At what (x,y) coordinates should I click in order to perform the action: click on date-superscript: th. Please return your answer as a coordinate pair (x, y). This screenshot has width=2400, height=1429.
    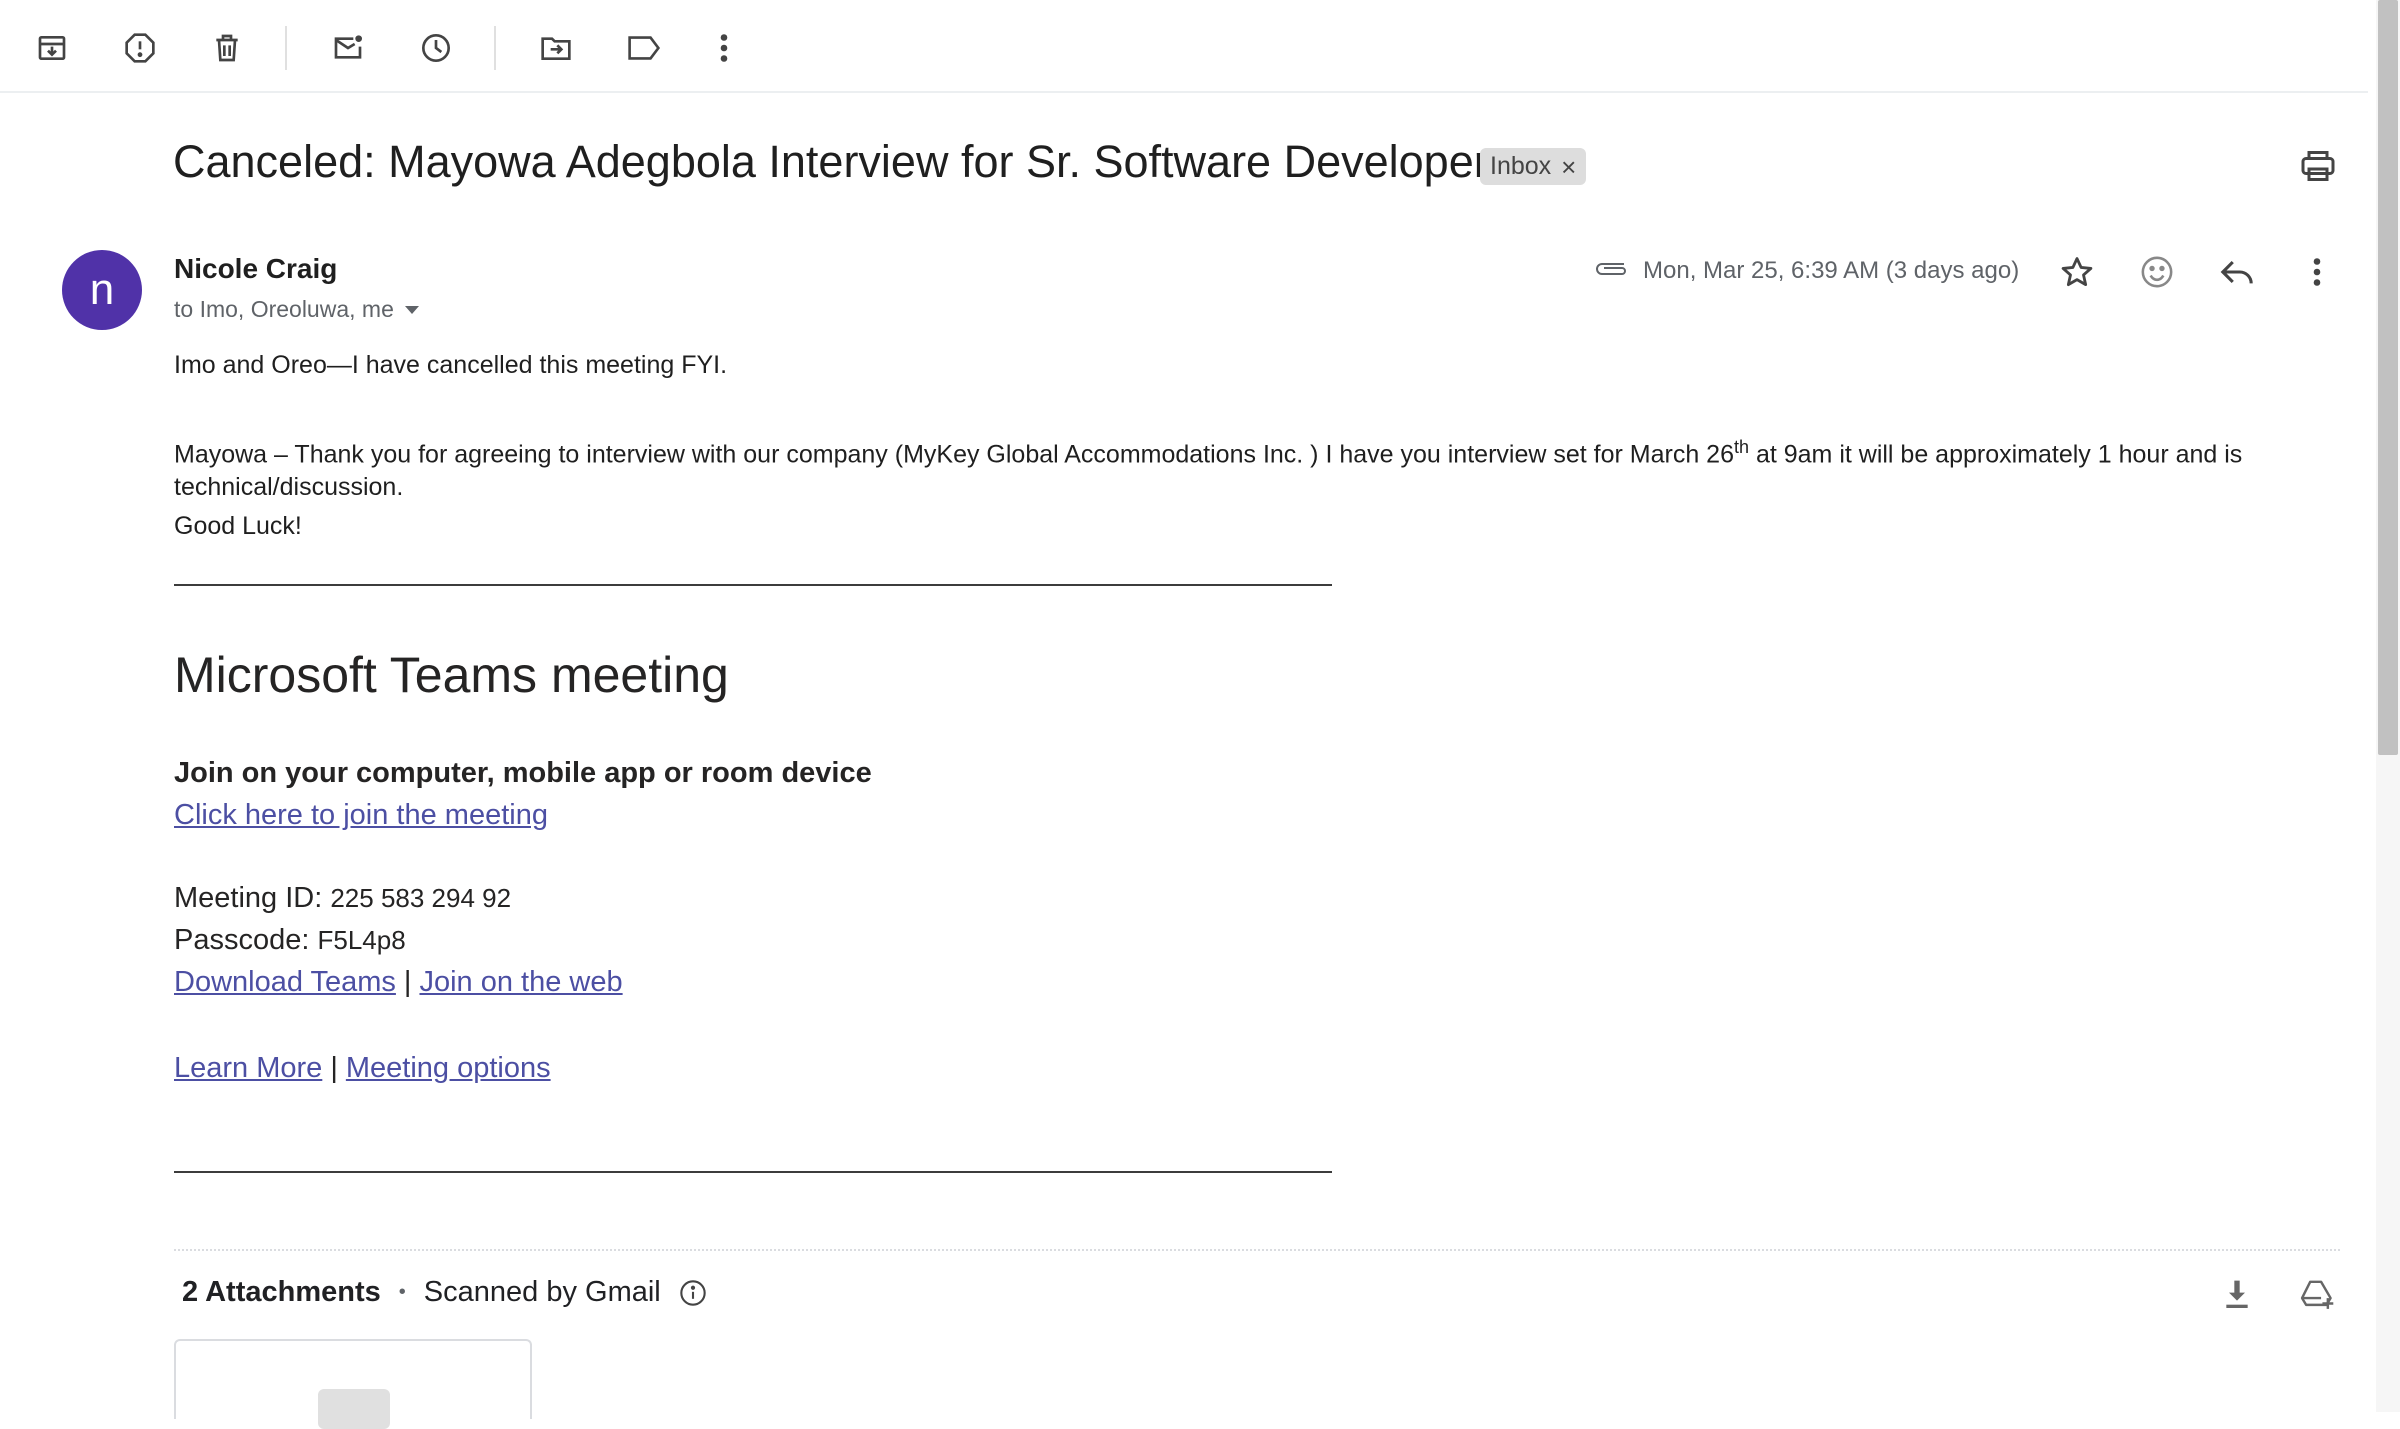
    Looking at the image, I should click on (1741, 447).